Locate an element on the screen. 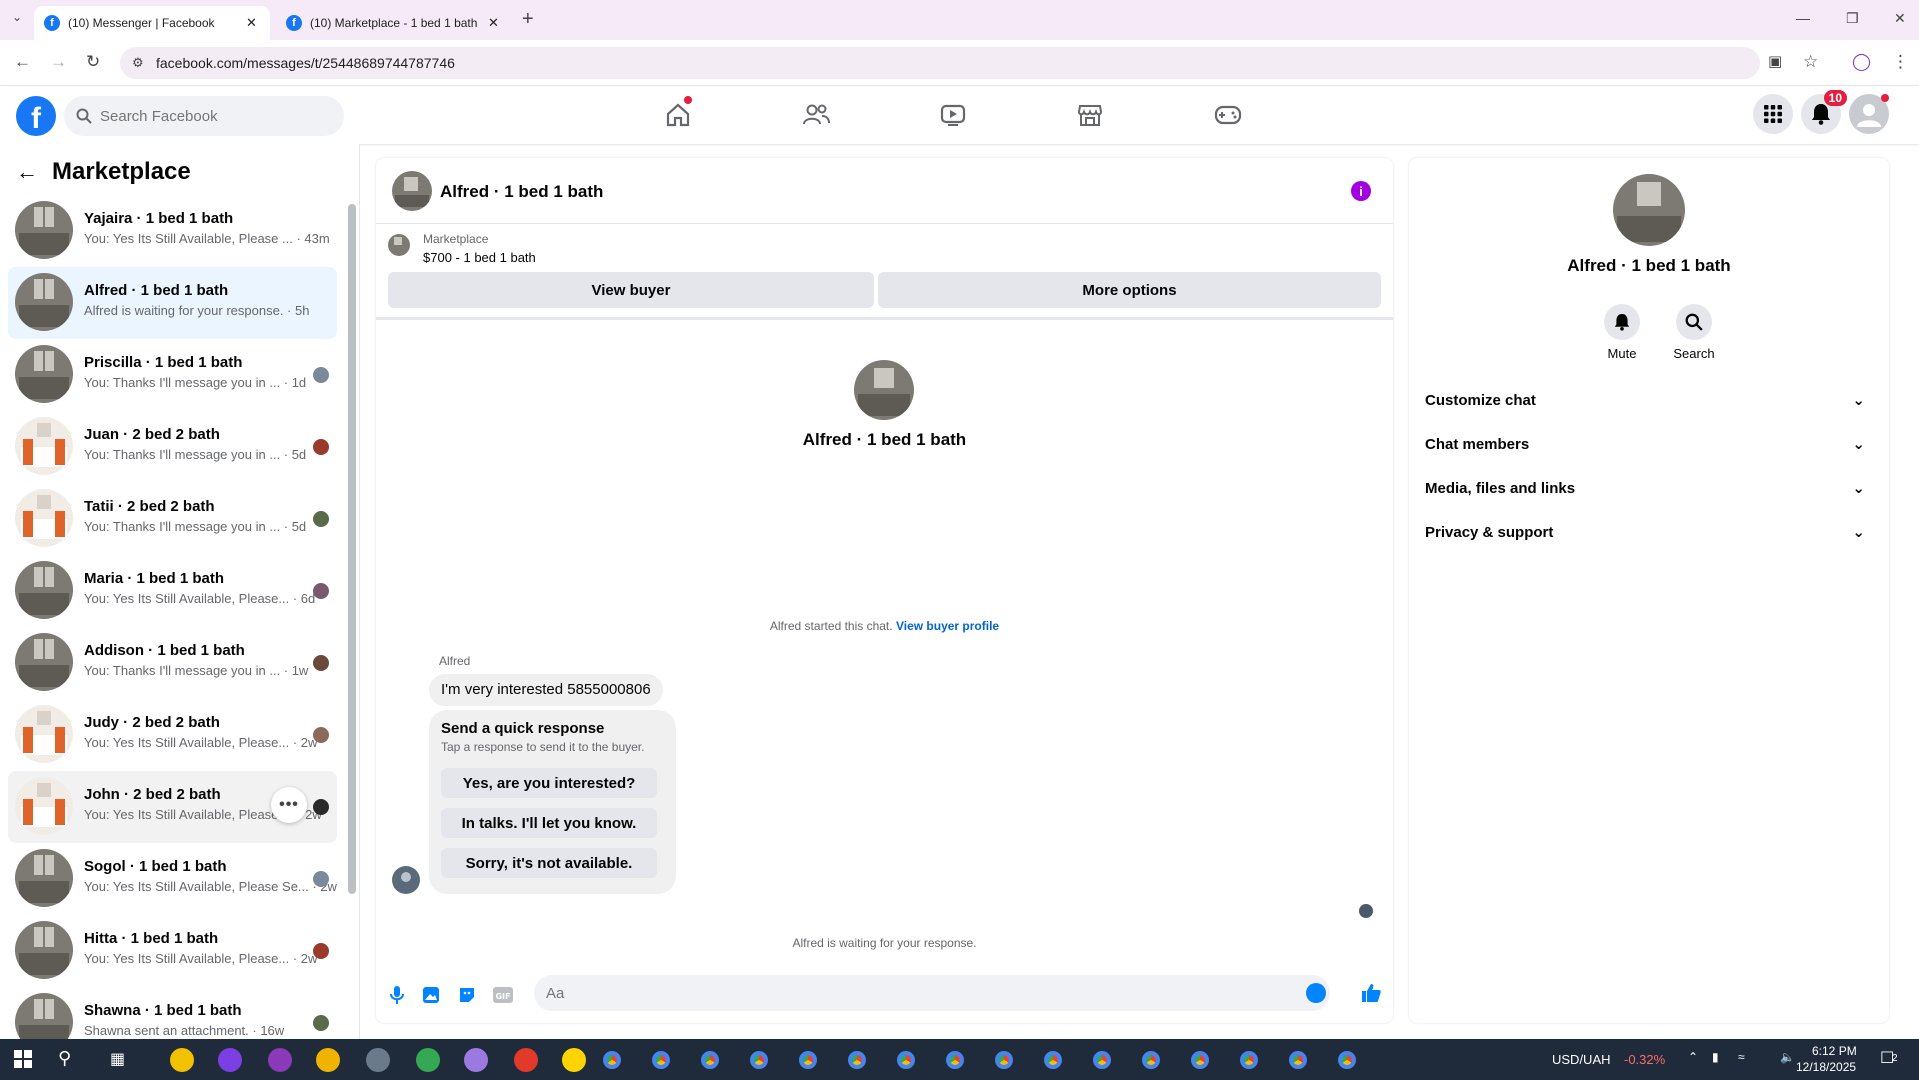 This screenshot has width=1919, height=1080. clock-time: 6:12 PM is located at coordinates (1834, 1051).